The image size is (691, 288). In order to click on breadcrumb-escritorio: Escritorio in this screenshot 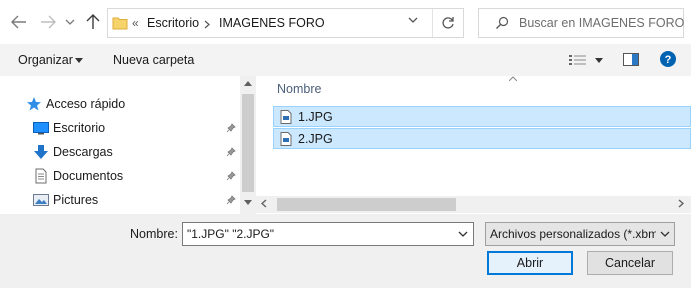, I will do `click(173, 23)`.